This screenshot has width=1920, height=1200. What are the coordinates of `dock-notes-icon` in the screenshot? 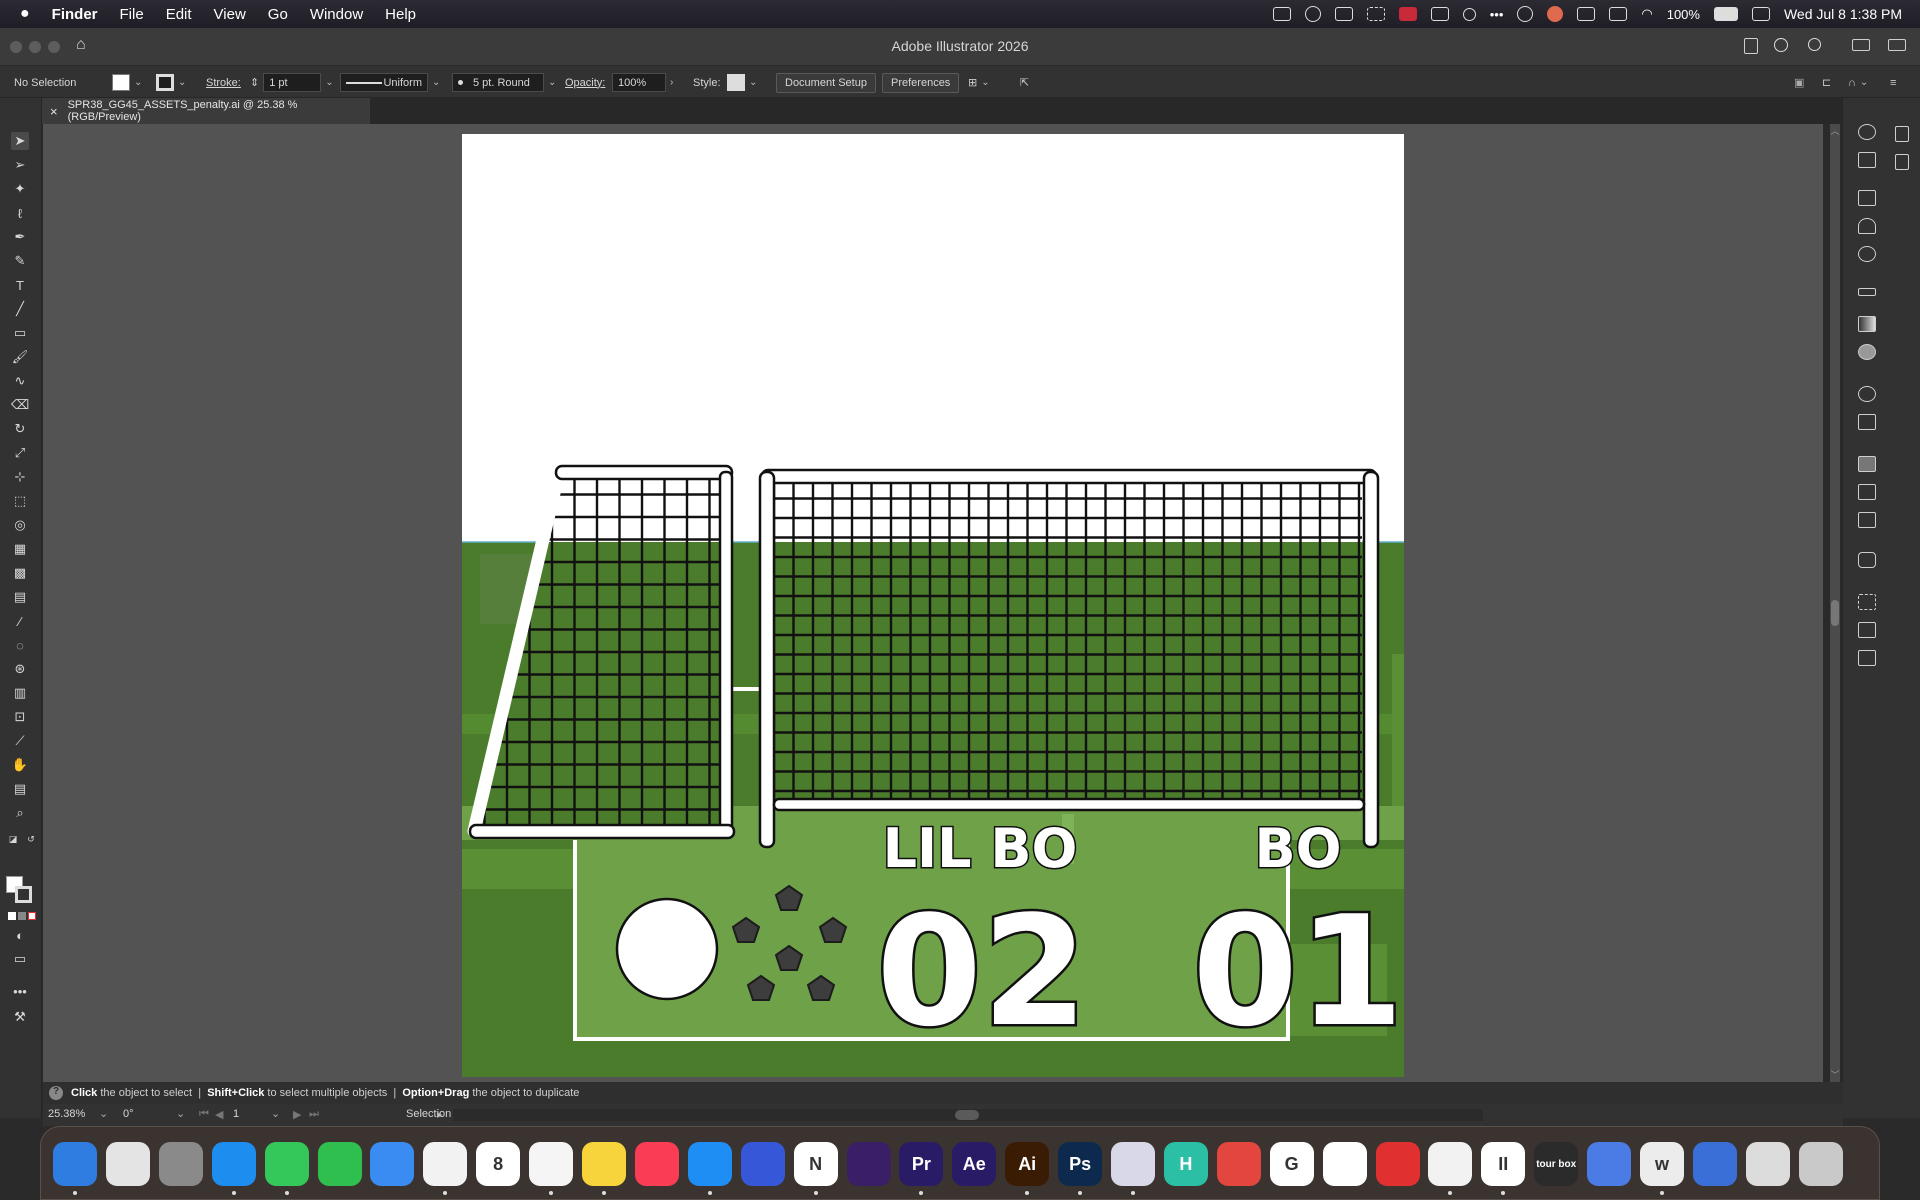 It's located at (604, 1164).